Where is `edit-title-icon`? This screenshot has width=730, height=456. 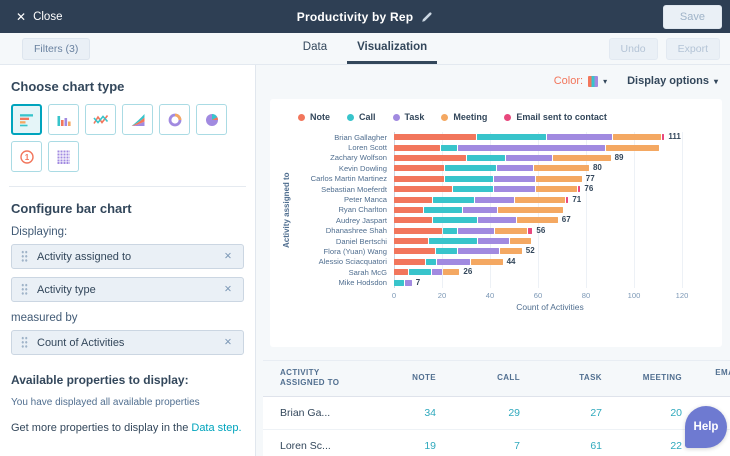 edit-title-icon is located at coordinates (427, 17).